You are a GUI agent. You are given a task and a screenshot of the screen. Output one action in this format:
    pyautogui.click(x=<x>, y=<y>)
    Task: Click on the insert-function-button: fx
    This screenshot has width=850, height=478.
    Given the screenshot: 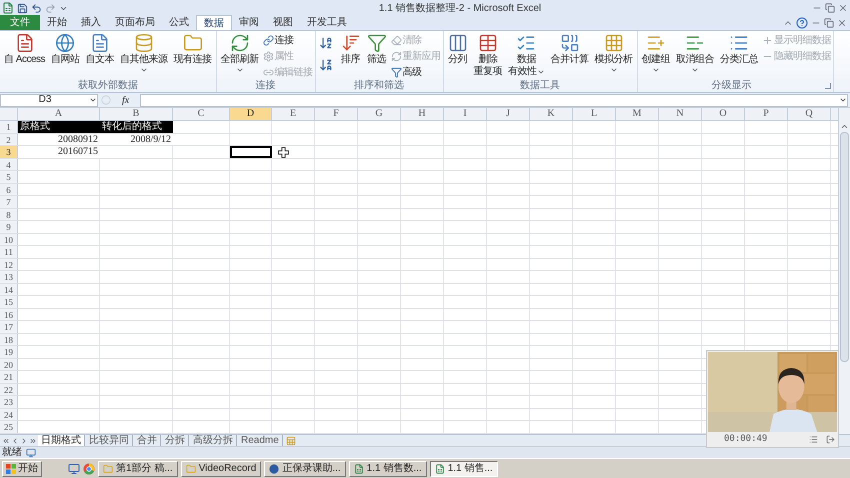 What is the action you would take?
    pyautogui.click(x=126, y=100)
    